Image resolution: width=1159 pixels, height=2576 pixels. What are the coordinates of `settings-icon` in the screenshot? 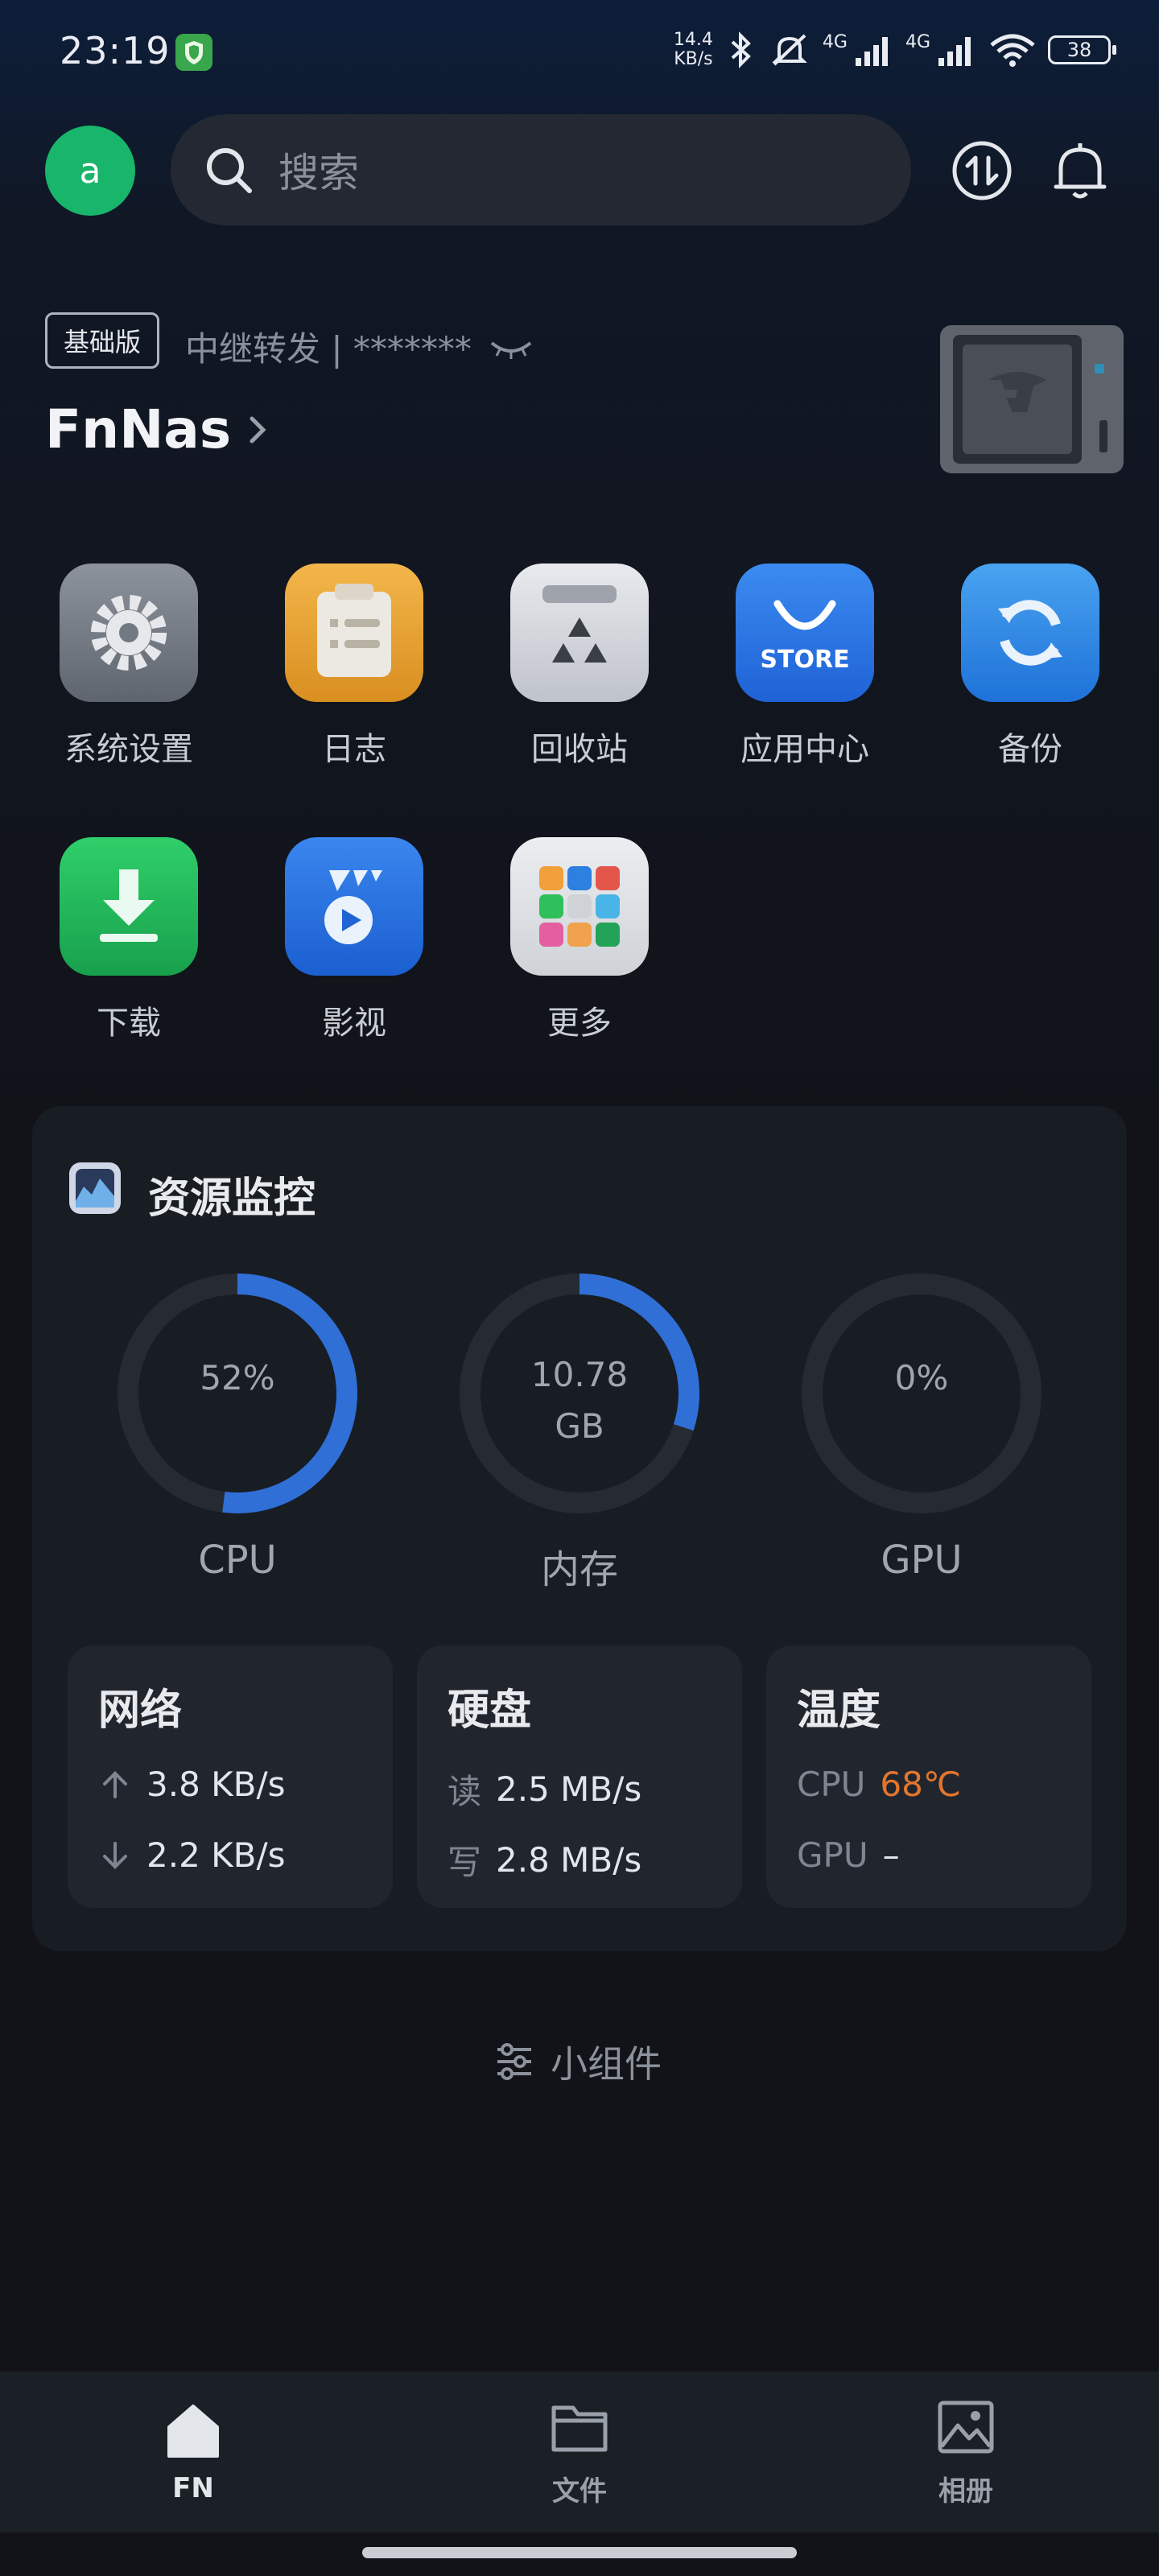 It's located at (129, 633).